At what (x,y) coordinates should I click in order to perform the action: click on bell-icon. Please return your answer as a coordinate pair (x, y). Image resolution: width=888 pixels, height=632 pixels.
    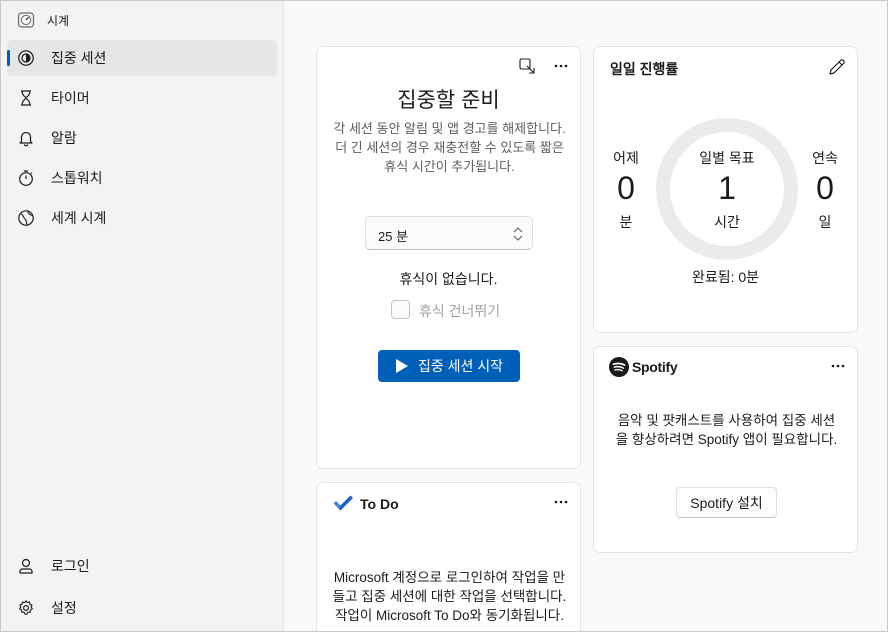
    Looking at the image, I should click on (26, 139).